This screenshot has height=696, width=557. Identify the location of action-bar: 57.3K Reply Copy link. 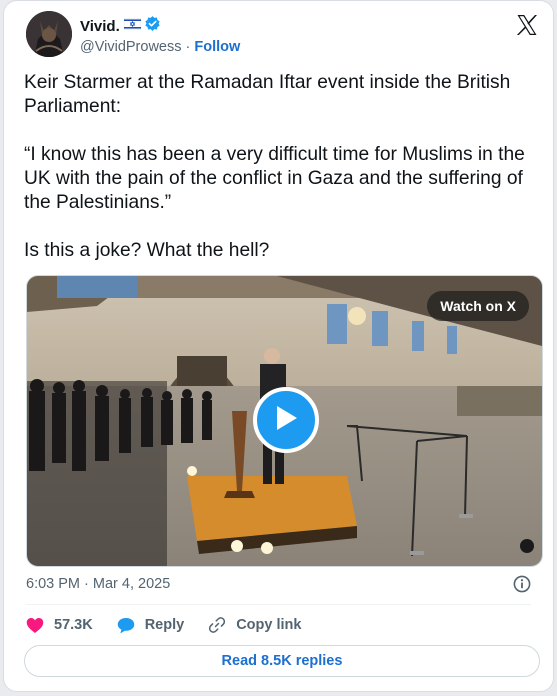
(175, 625).